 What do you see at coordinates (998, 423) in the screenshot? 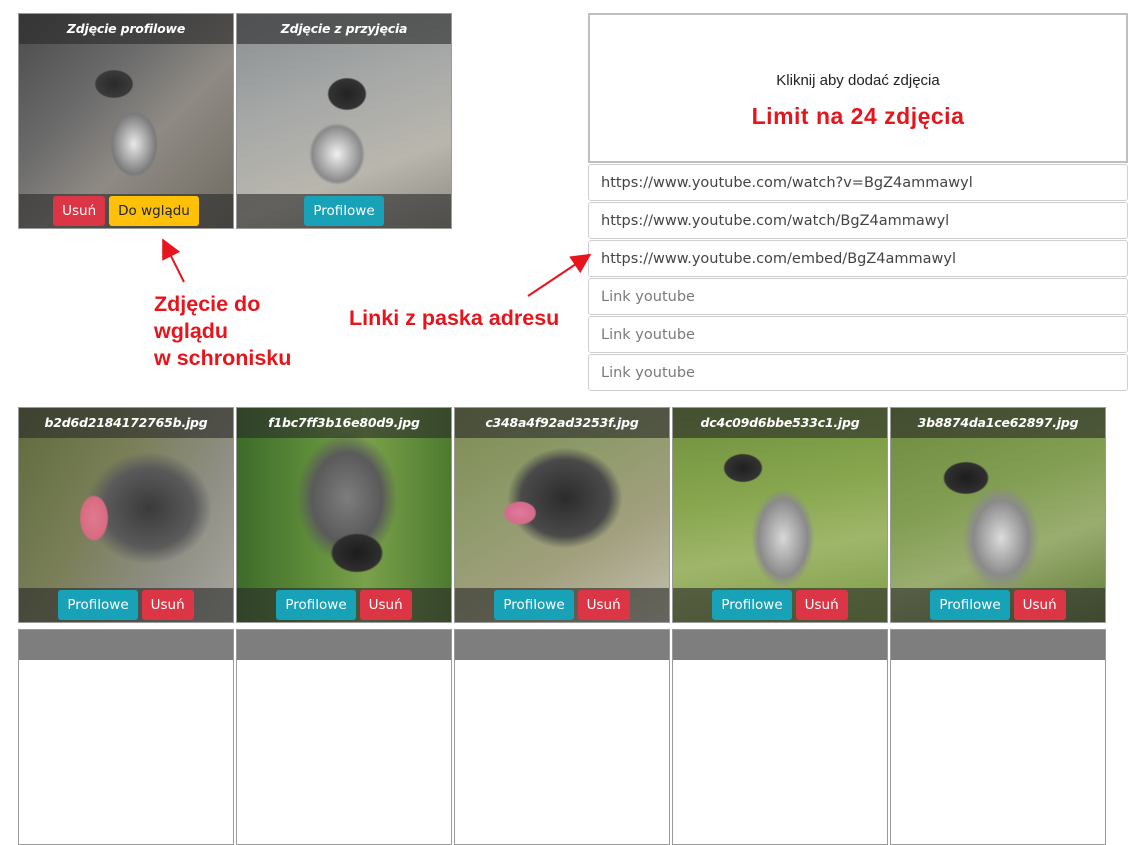
I see `card-title: 3b8874da1ce62897.jpg` at bounding box center [998, 423].